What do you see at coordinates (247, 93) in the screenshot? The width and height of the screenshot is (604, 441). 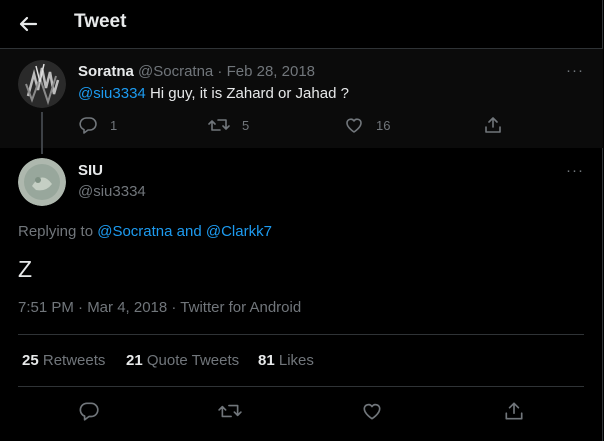 I see `parent-text-body: Hi guy, it is Zahard or Jahad ?` at bounding box center [247, 93].